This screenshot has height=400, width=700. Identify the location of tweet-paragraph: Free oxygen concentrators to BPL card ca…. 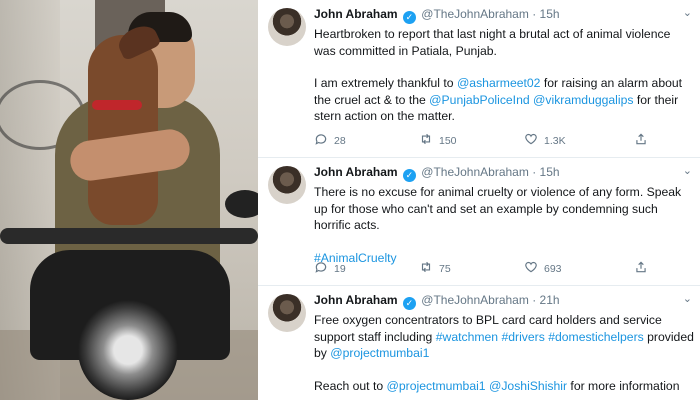
(504, 337).